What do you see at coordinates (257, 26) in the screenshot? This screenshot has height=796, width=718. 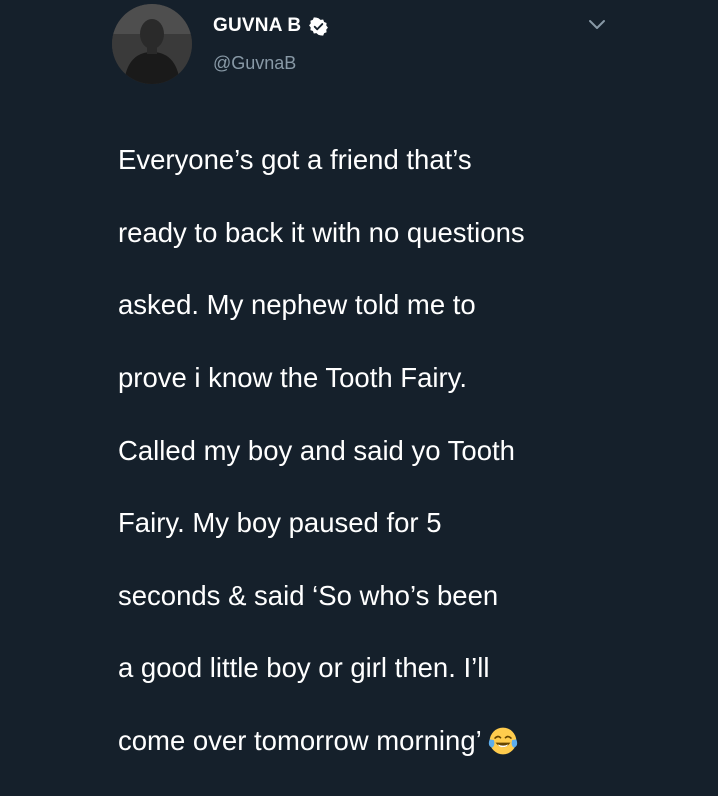 I see `display-name: GUVNA B` at bounding box center [257, 26].